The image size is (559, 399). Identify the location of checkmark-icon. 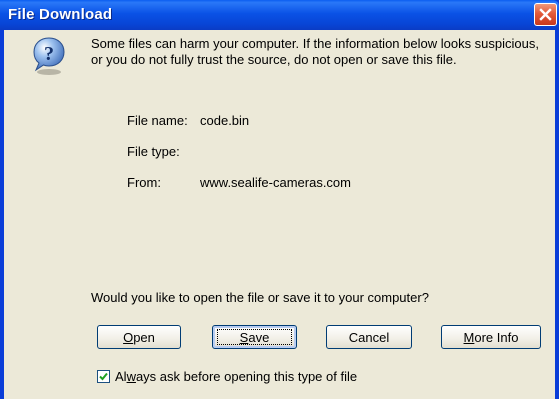
(103, 376).